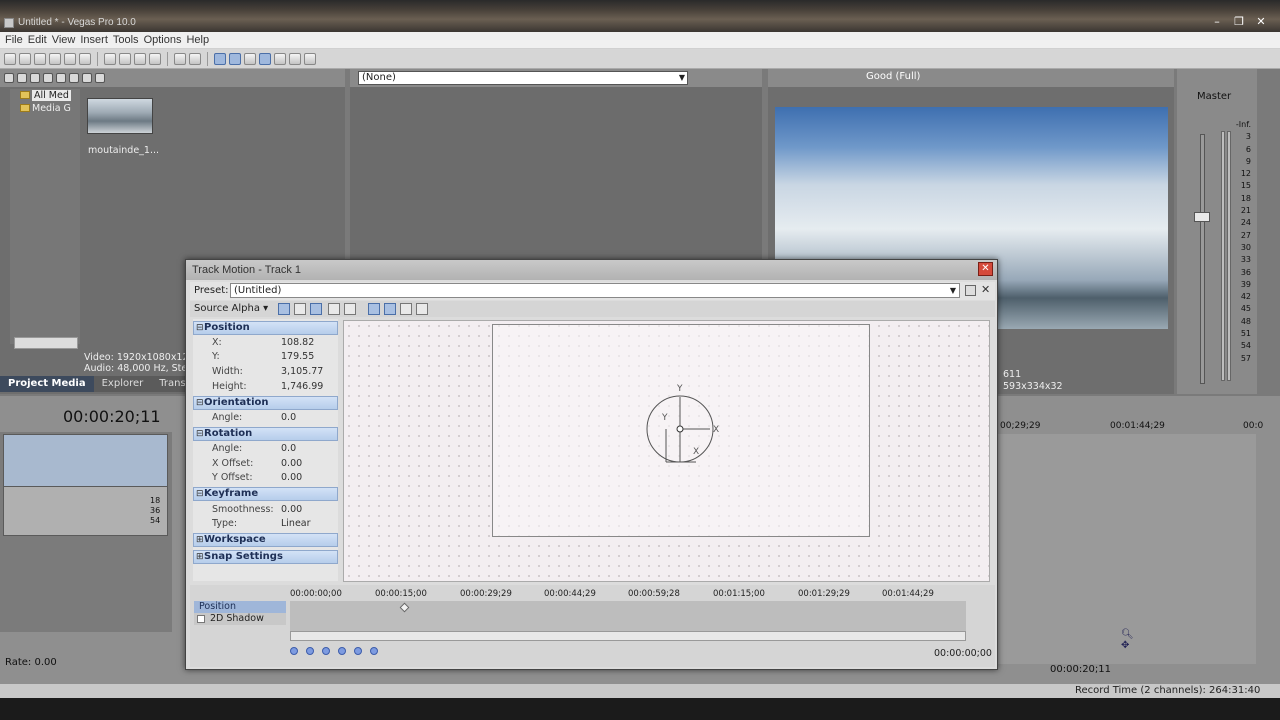 The width and height of the screenshot is (1280, 720). What do you see at coordinates (595, 290) in the screenshot?
I see `preset-select: (Untitled) ▼` at bounding box center [595, 290].